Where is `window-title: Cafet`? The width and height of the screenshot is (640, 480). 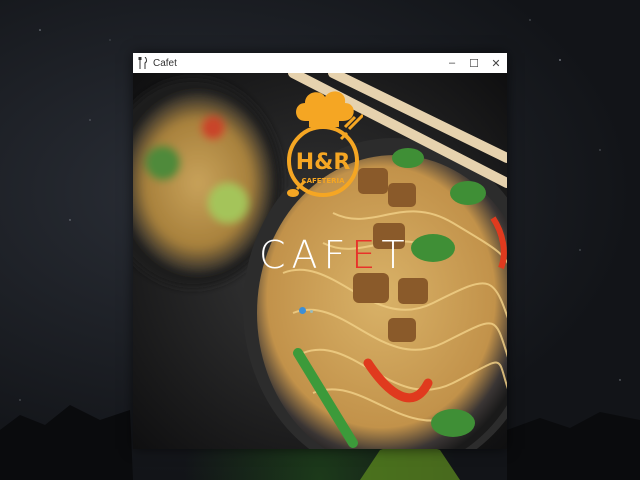
window-title: Cafet is located at coordinates (165, 63).